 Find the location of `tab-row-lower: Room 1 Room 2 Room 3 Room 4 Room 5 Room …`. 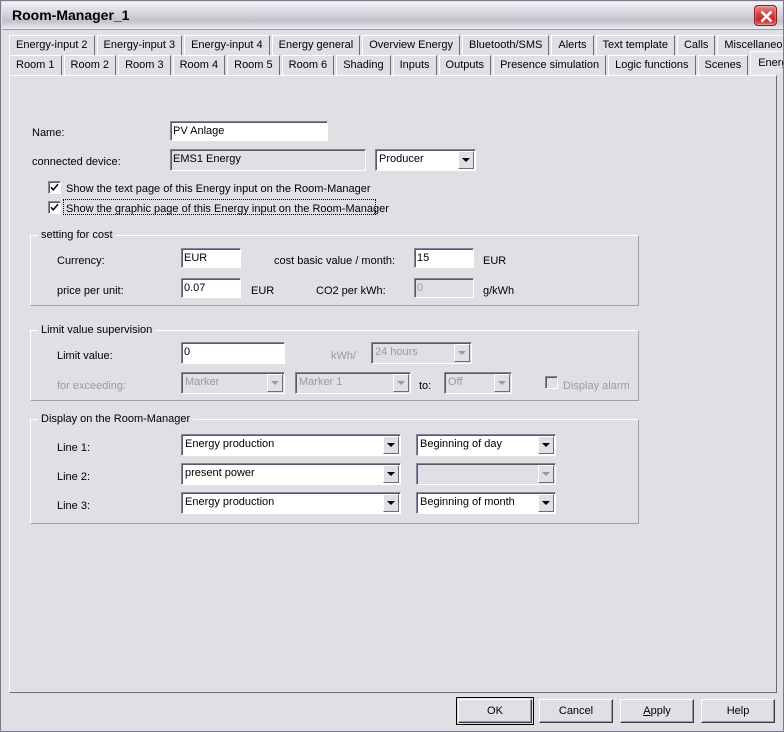

tab-row-lower: Room 1 Room 2 Room 3 Room 4 Room 5 Room … is located at coordinates (396, 63).